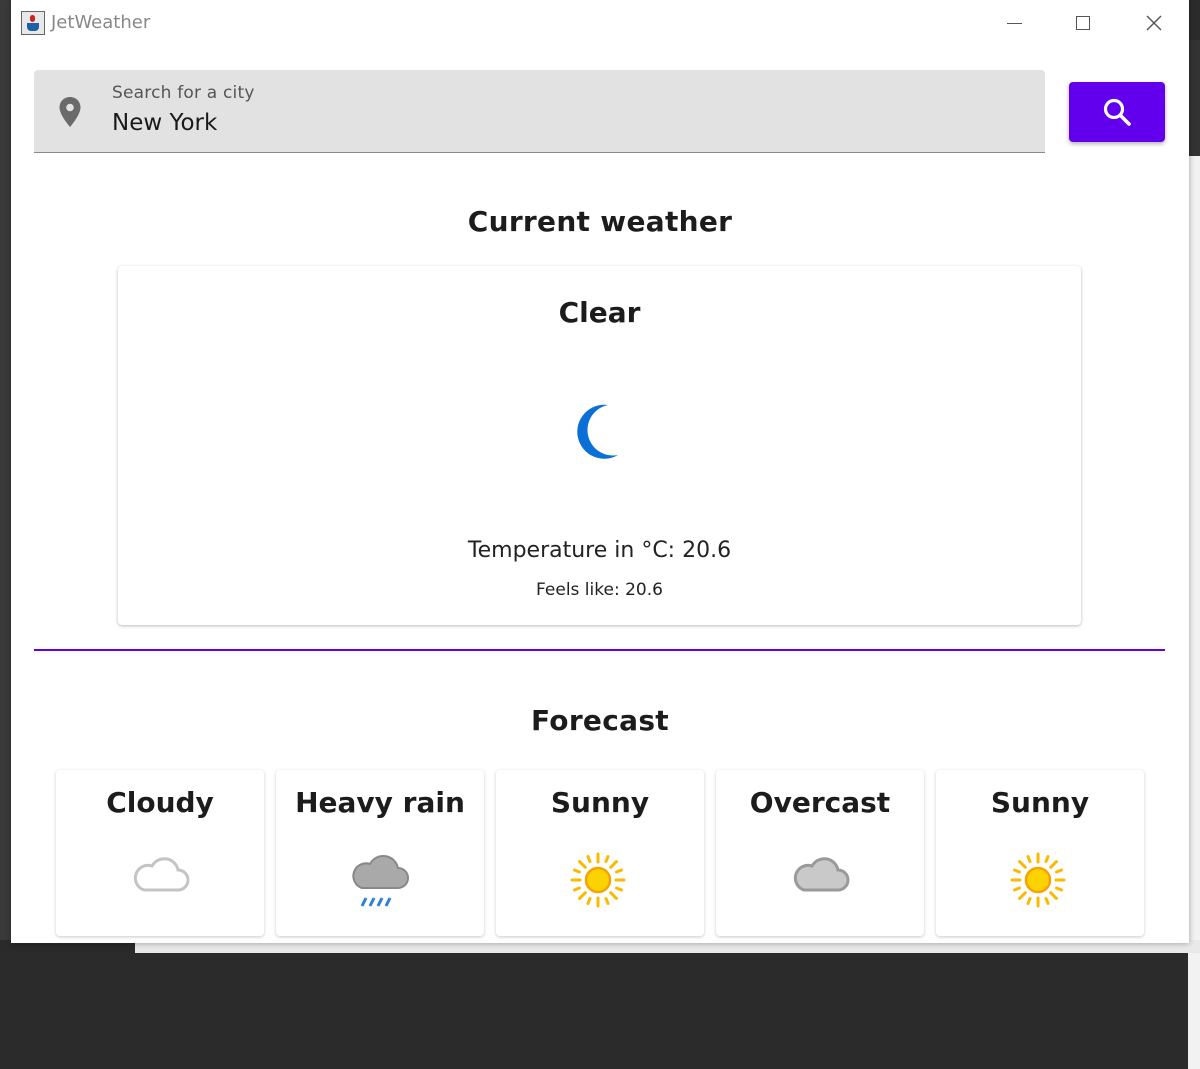 This screenshot has height=1069, width=1200. Describe the element at coordinates (599, 312) in the screenshot. I see `current-condition: Clear` at that location.